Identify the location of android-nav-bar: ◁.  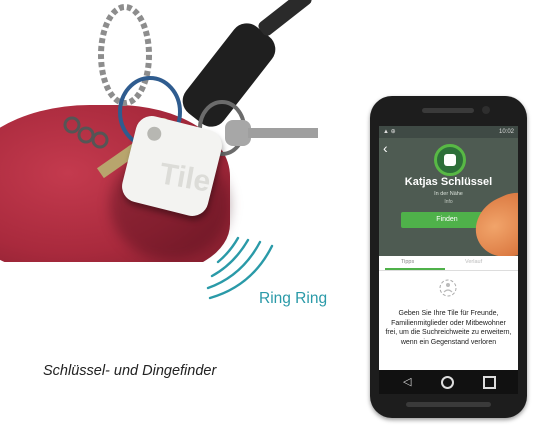
(448, 382).